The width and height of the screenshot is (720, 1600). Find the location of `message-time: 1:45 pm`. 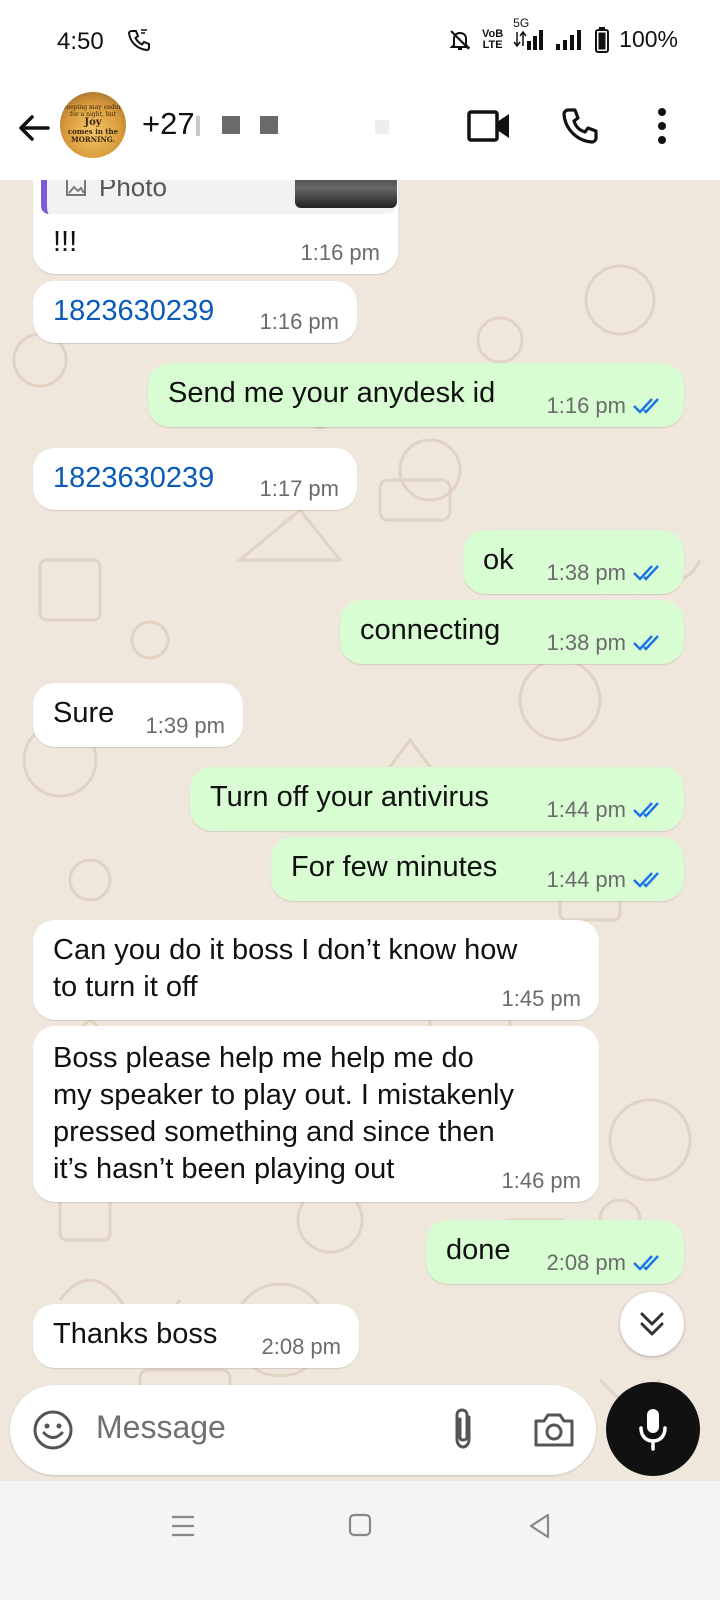

message-time: 1:45 pm is located at coordinates (541, 998).